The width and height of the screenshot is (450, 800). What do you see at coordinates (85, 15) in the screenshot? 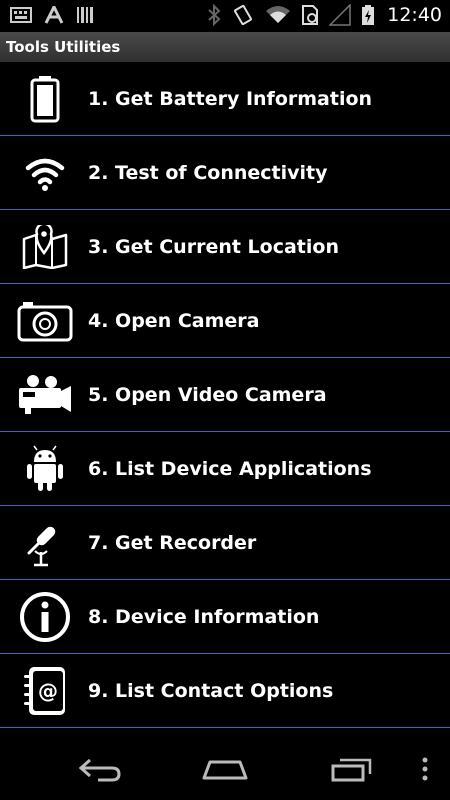
I see `barcode-icon` at bounding box center [85, 15].